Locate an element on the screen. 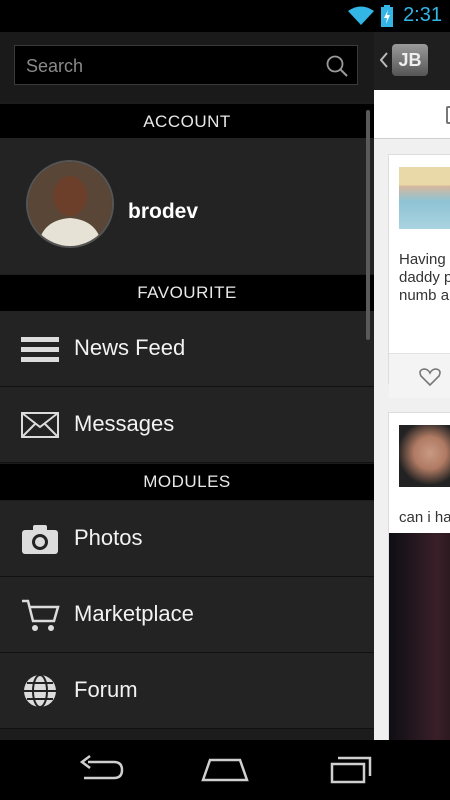  status-bar: 2:31 is located at coordinates (225, 16).